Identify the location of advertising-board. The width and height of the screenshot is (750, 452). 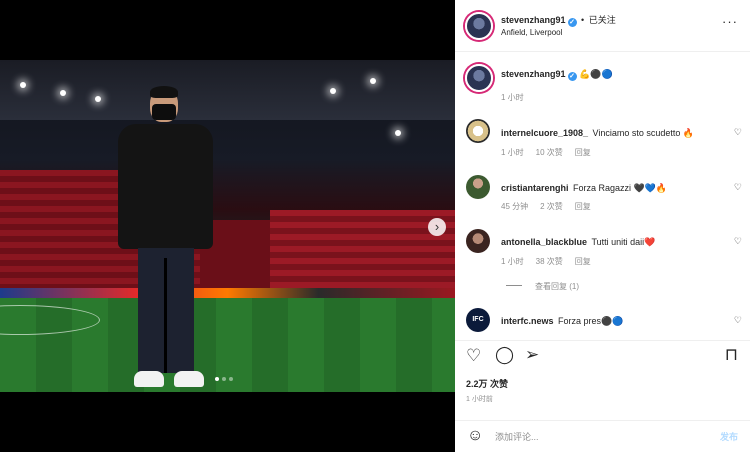
(227, 293).